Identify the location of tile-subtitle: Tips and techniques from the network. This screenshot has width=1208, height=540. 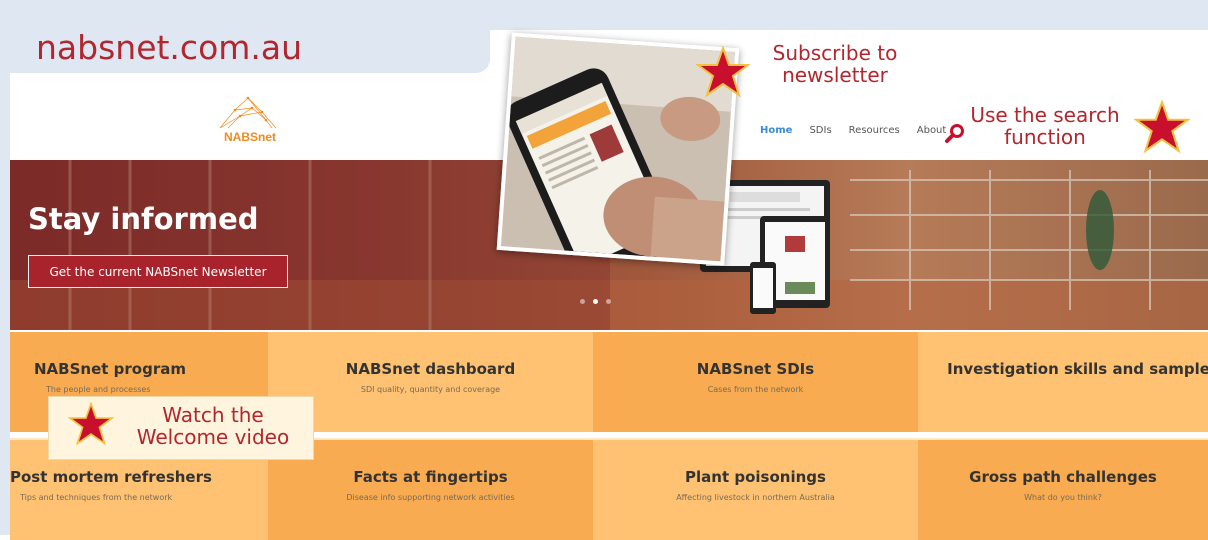
(96, 497).